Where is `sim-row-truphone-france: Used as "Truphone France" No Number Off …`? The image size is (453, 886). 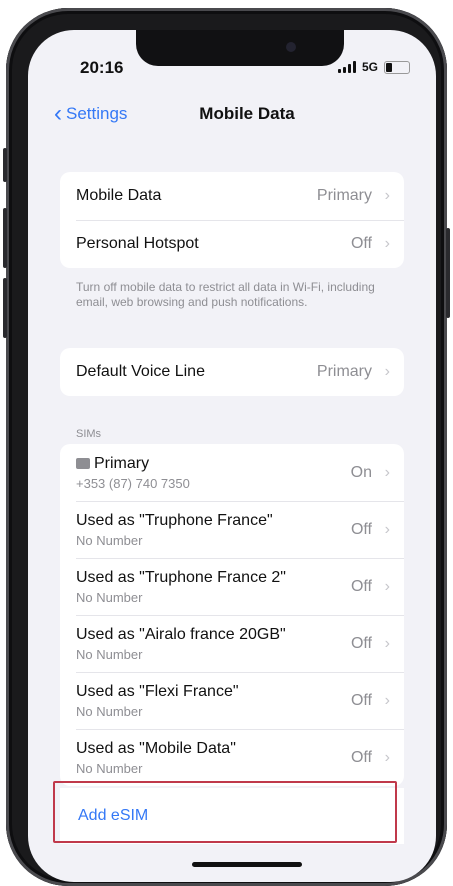
sim-row-truphone-france: Used as "Truphone France" No Number Off … is located at coordinates (232, 529).